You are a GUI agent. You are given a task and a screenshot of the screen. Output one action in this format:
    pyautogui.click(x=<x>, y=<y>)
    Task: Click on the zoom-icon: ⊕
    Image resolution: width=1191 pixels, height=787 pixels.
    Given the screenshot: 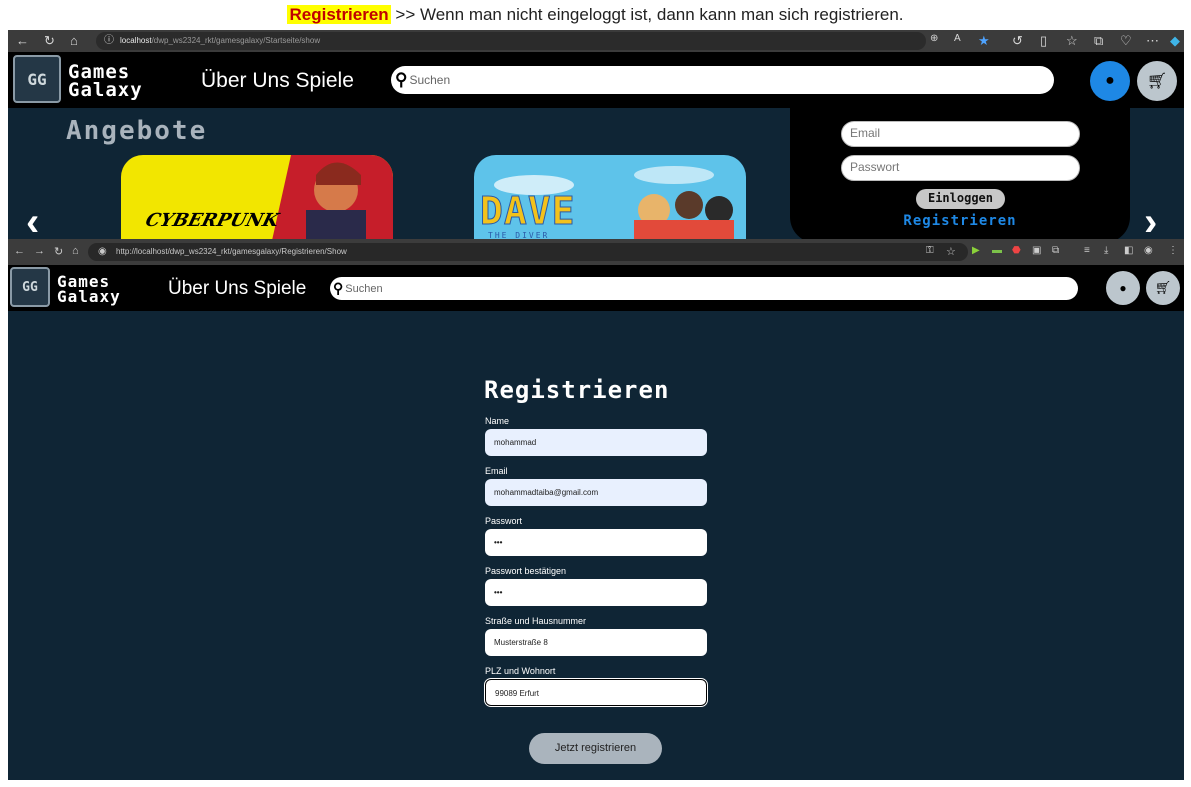 What is the action you would take?
    pyautogui.click(x=934, y=38)
    